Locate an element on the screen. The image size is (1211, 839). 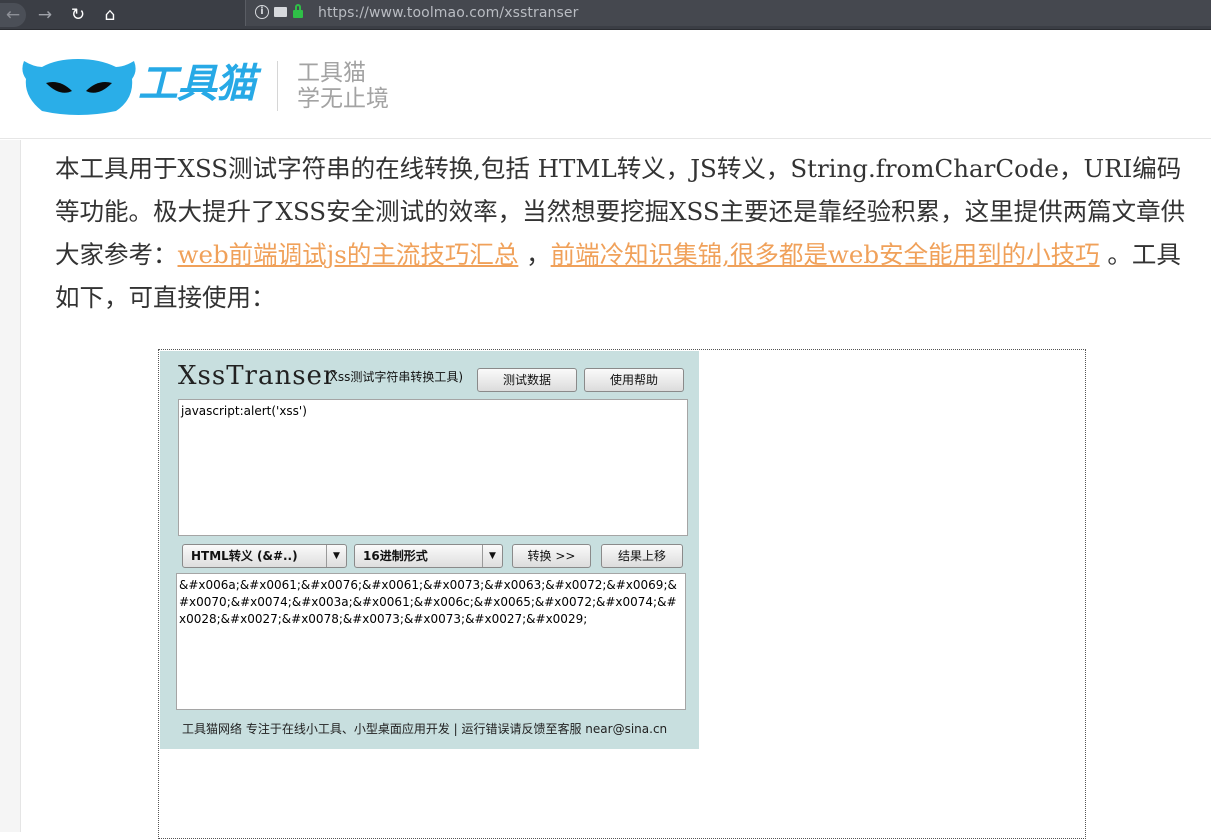
article-link-1: web前端调试js的主流技巧汇总 is located at coordinates (348, 254).